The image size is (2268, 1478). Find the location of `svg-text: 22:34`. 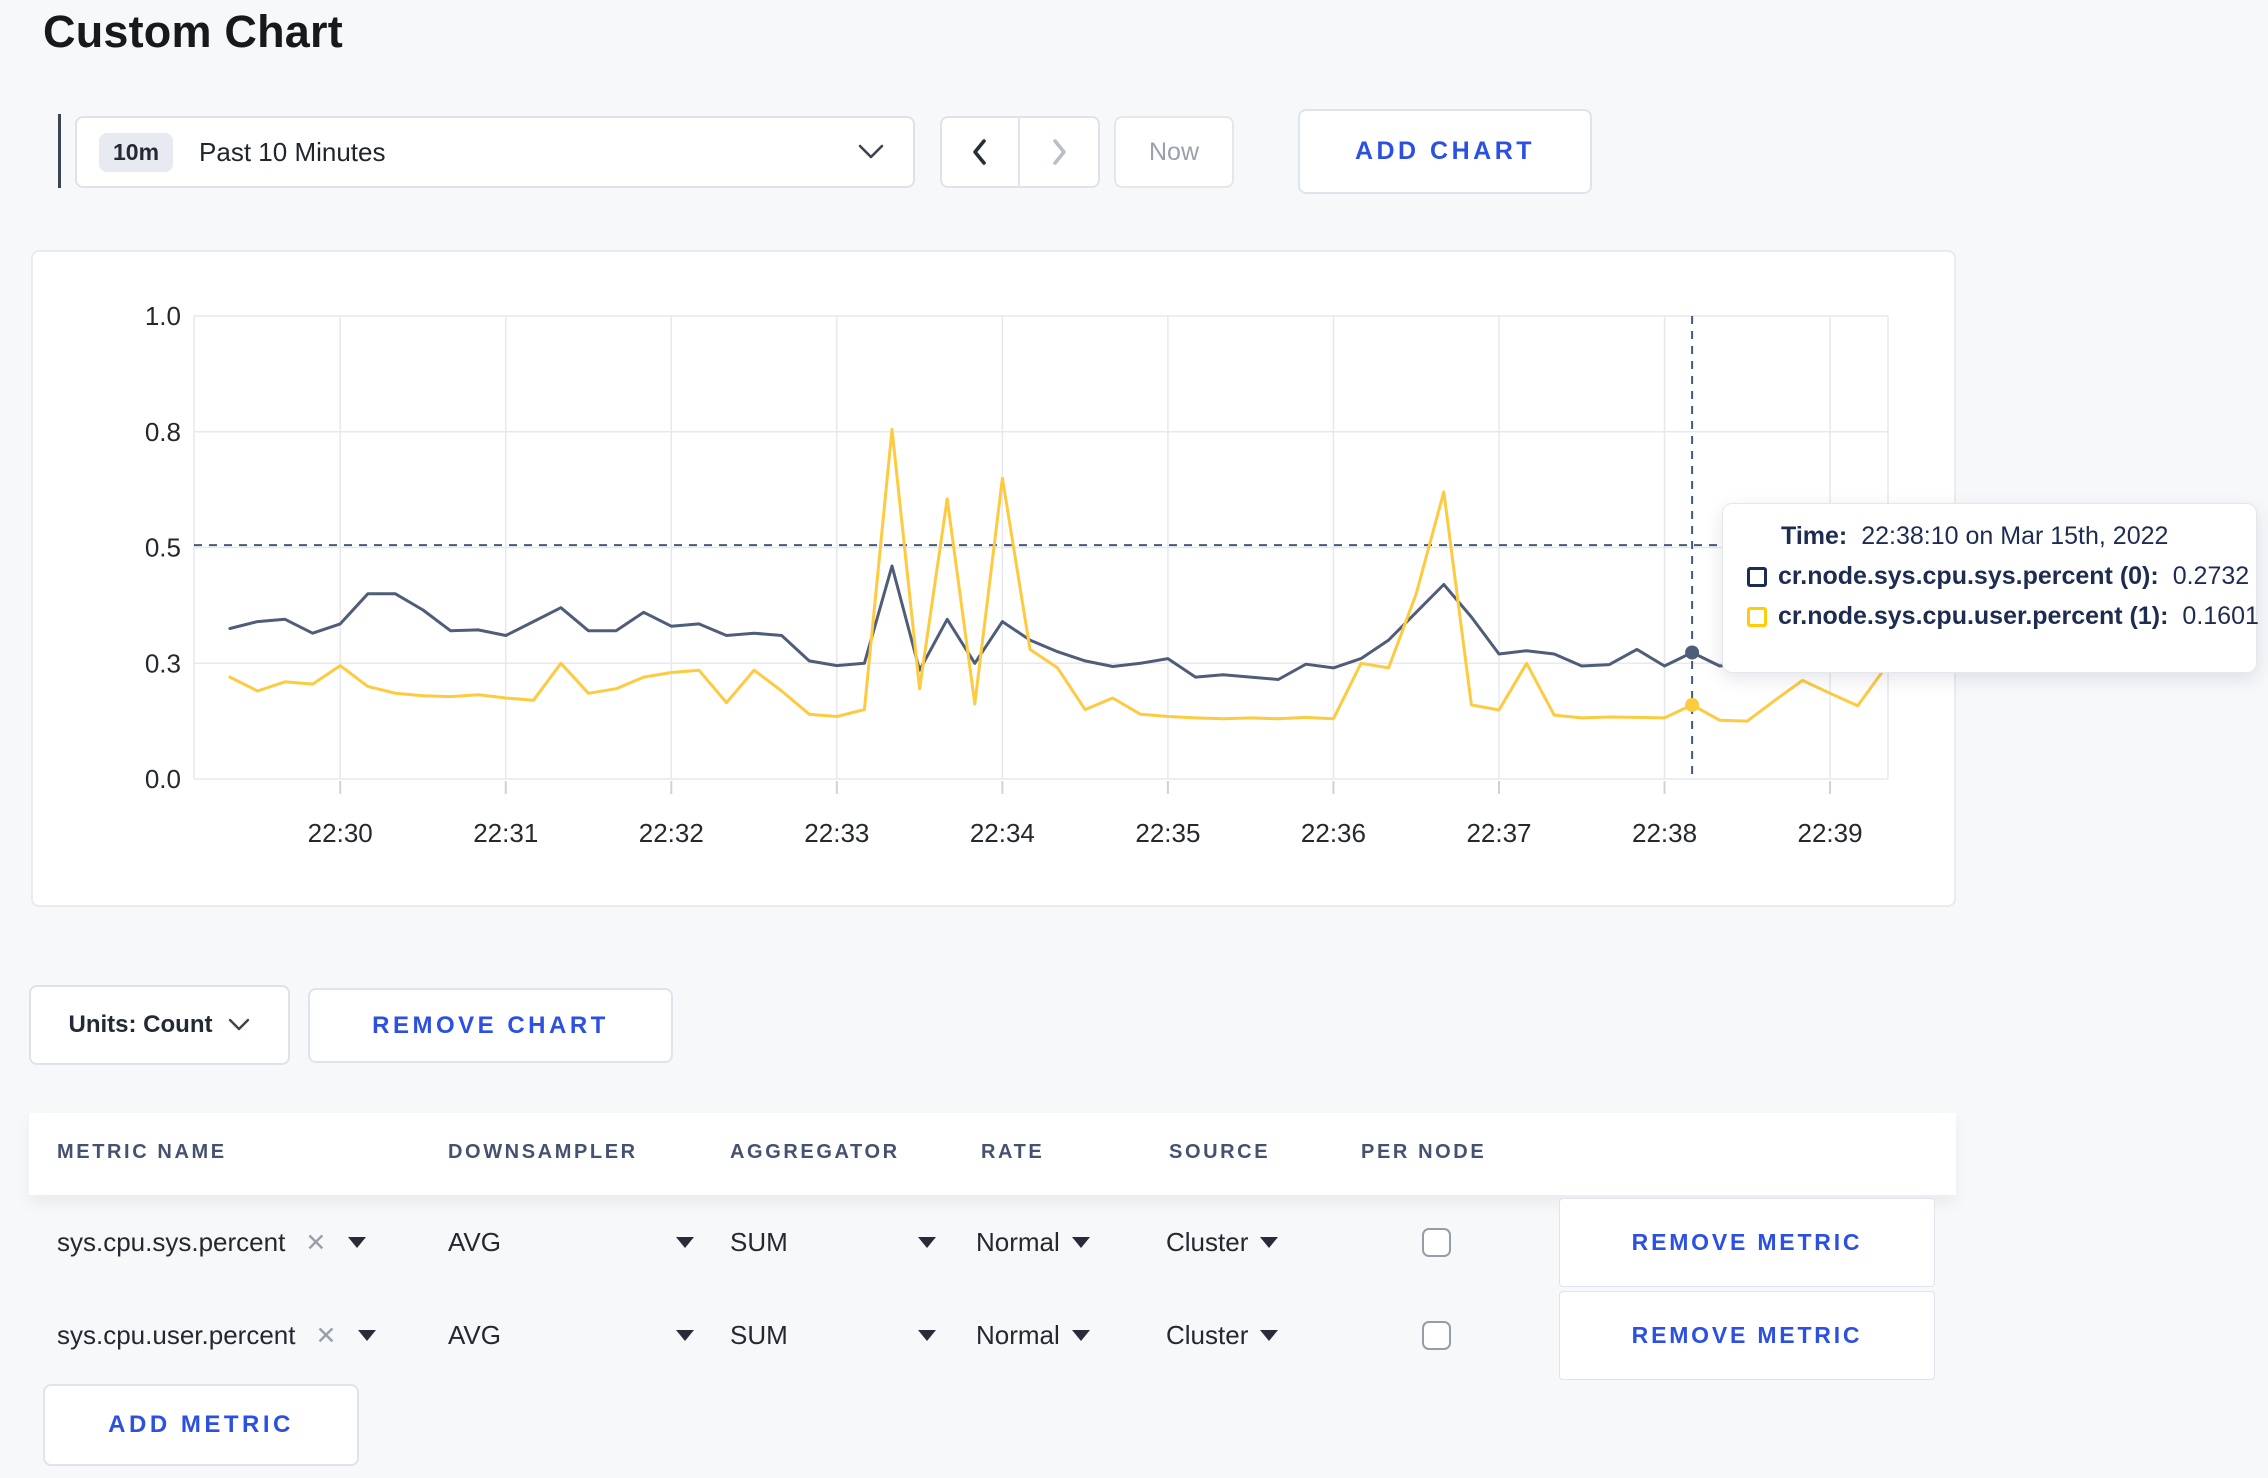

svg-text: 22:34 is located at coordinates (1002, 833).